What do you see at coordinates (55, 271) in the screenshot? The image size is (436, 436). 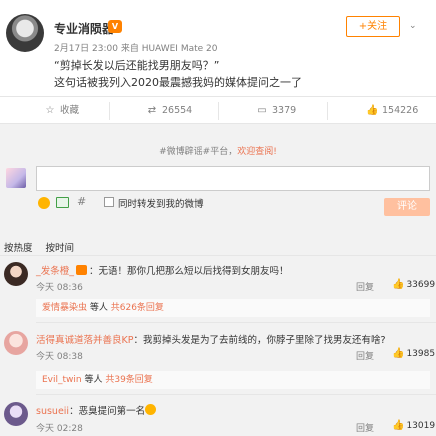 I see `commenter-name: _发条橙_` at bounding box center [55, 271].